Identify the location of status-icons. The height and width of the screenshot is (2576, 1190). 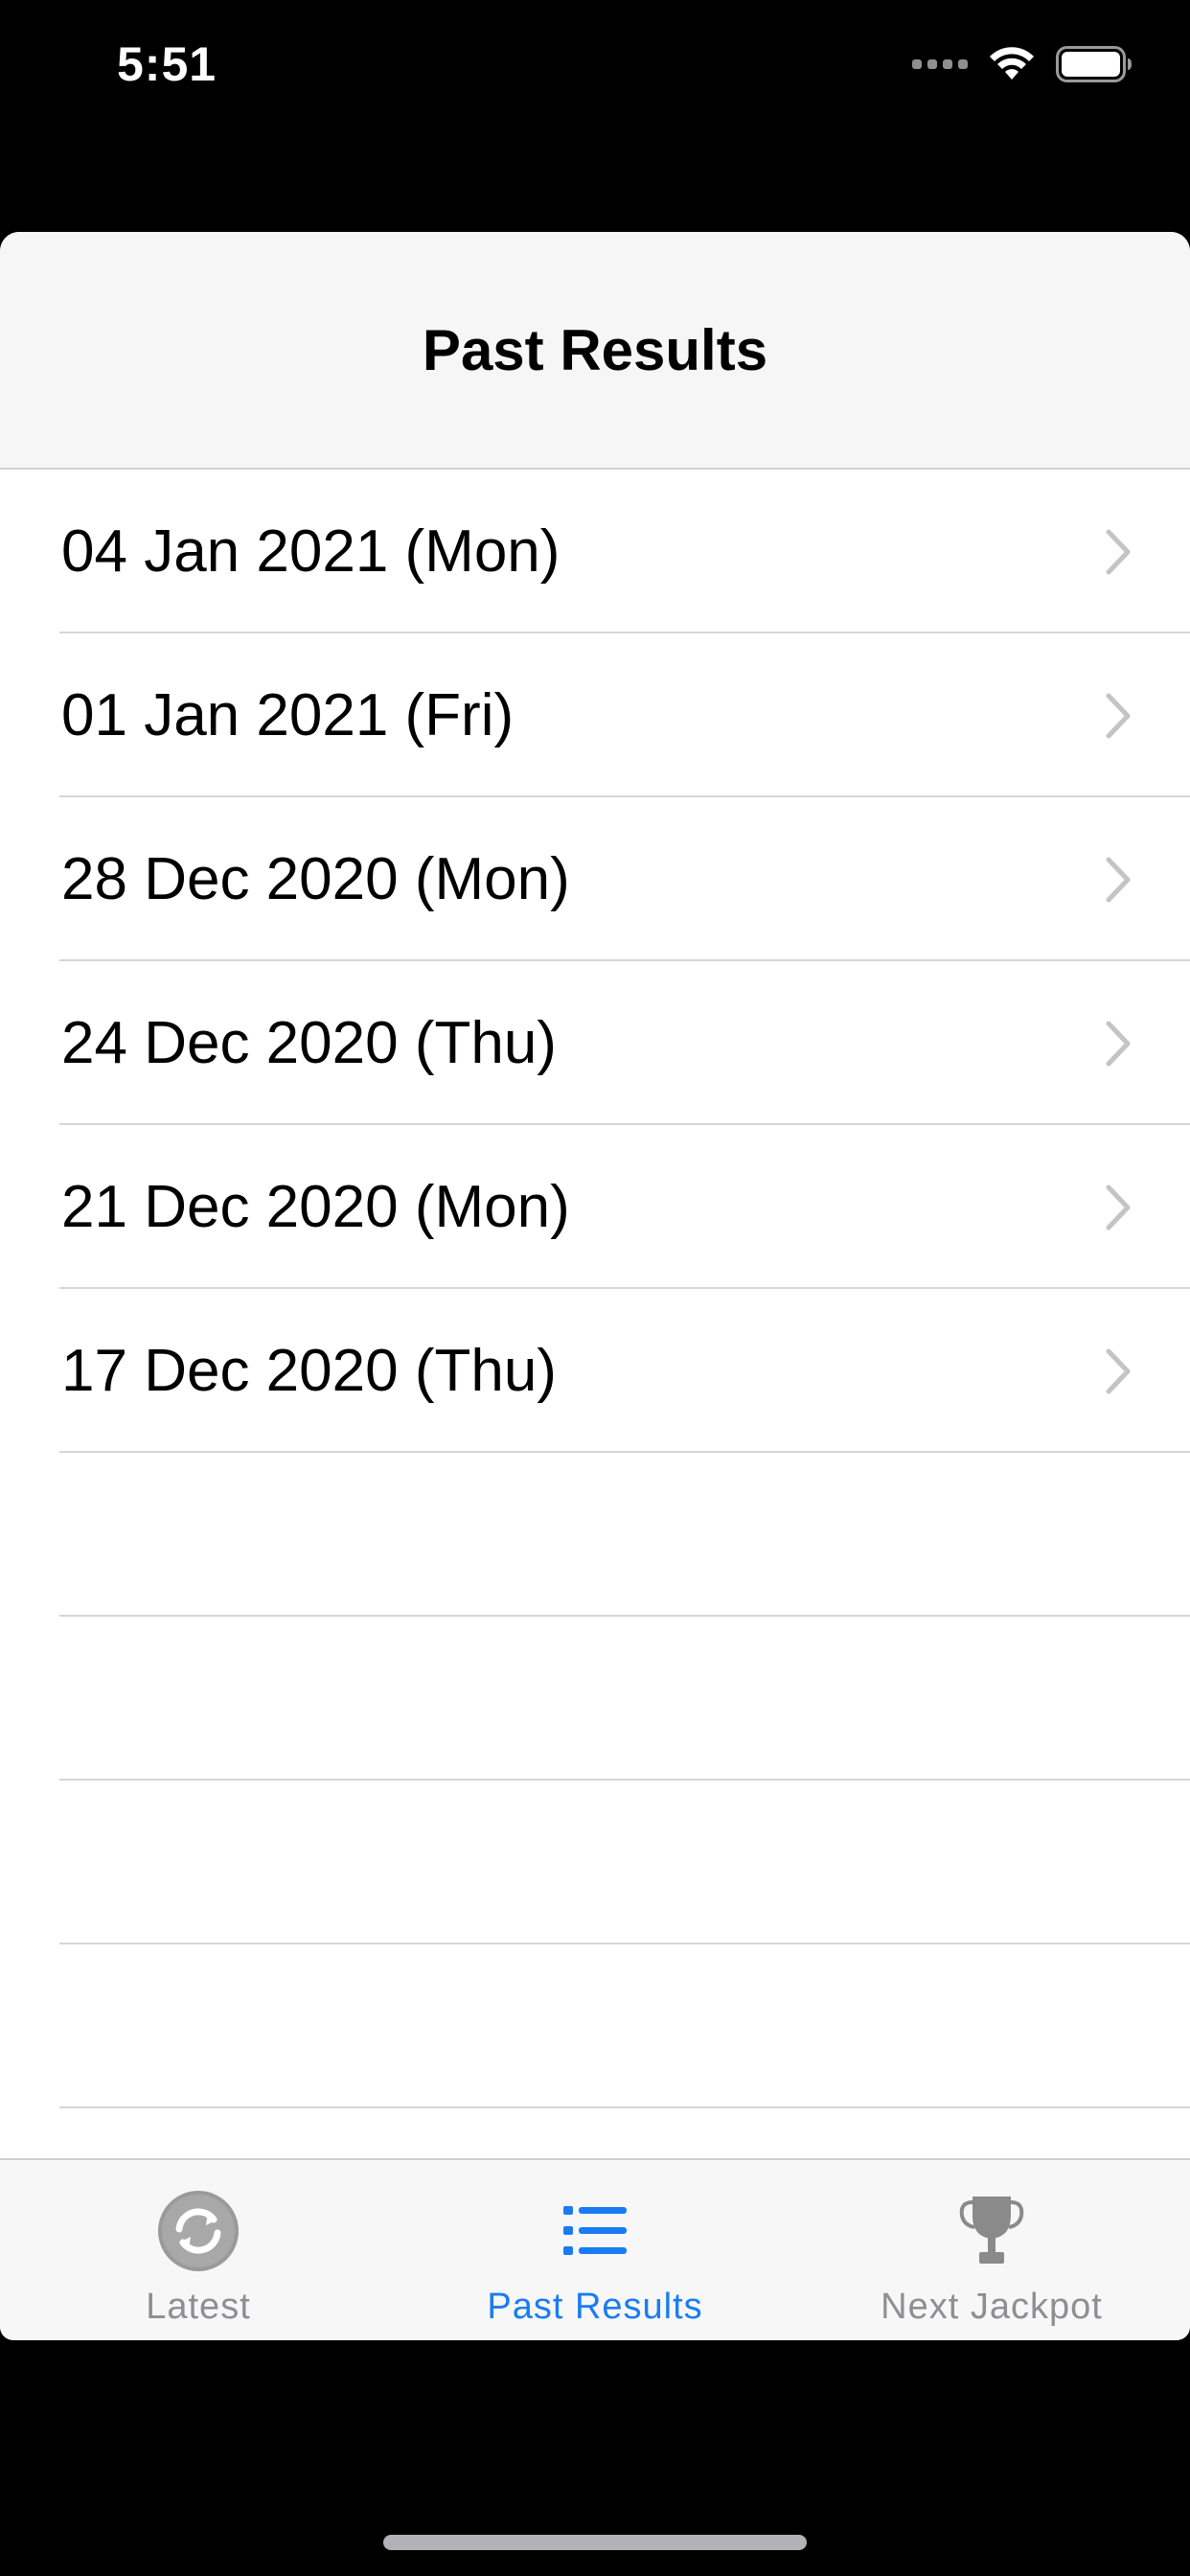
(1022, 64).